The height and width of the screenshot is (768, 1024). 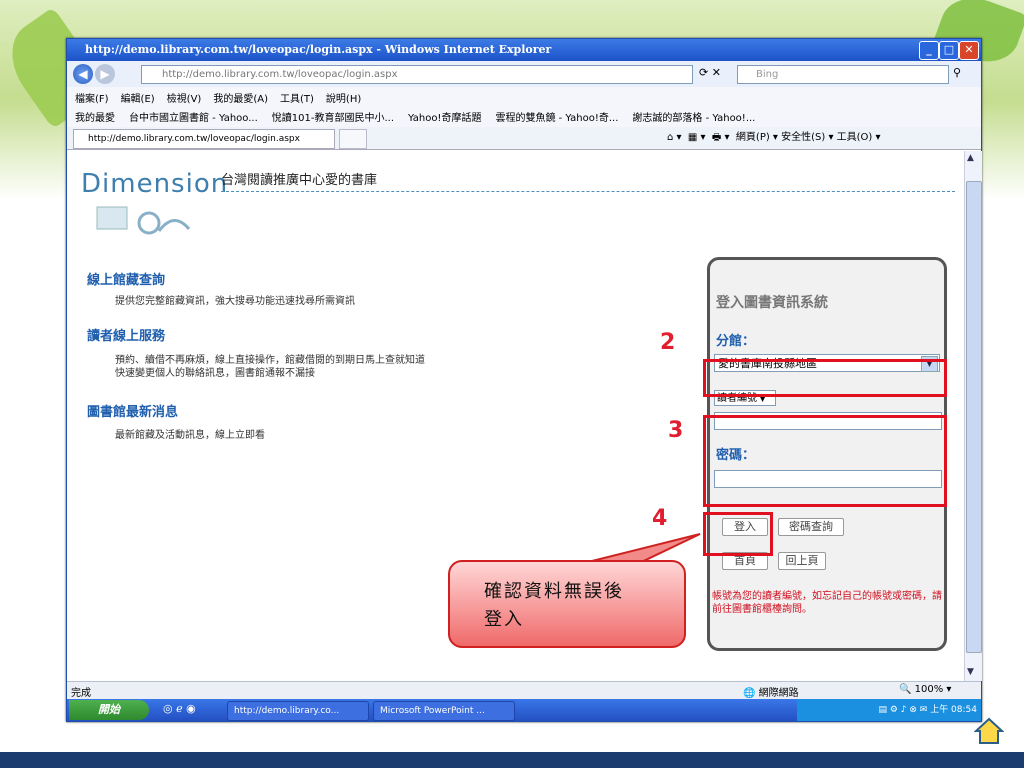 I want to click on slide-footer-bar, so click(x=512, y=760).